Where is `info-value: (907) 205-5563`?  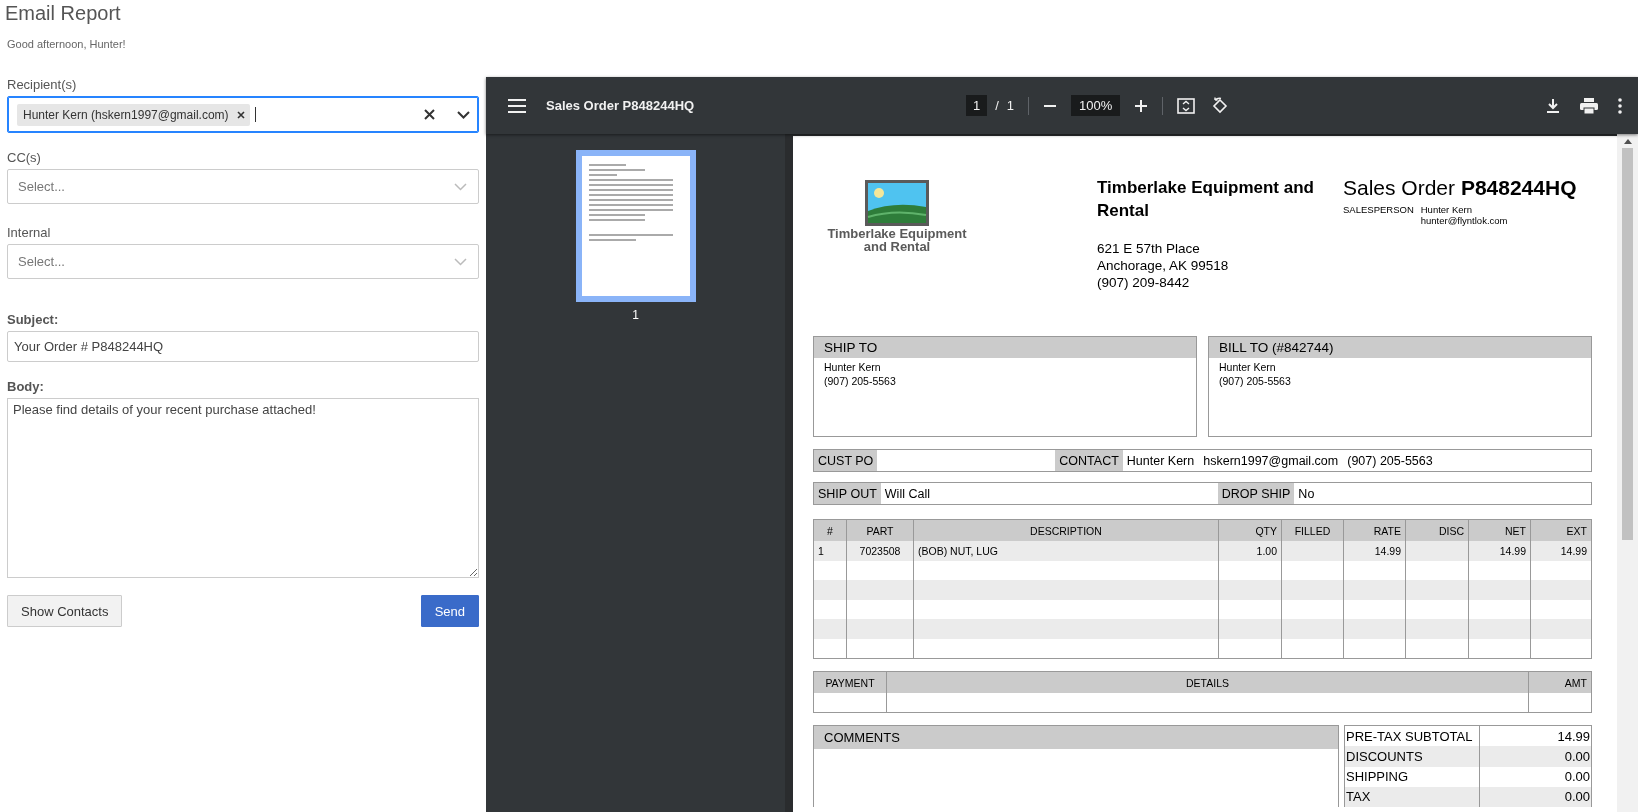
info-value: (907) 205-5563 is located at coordinates (1390, 460).